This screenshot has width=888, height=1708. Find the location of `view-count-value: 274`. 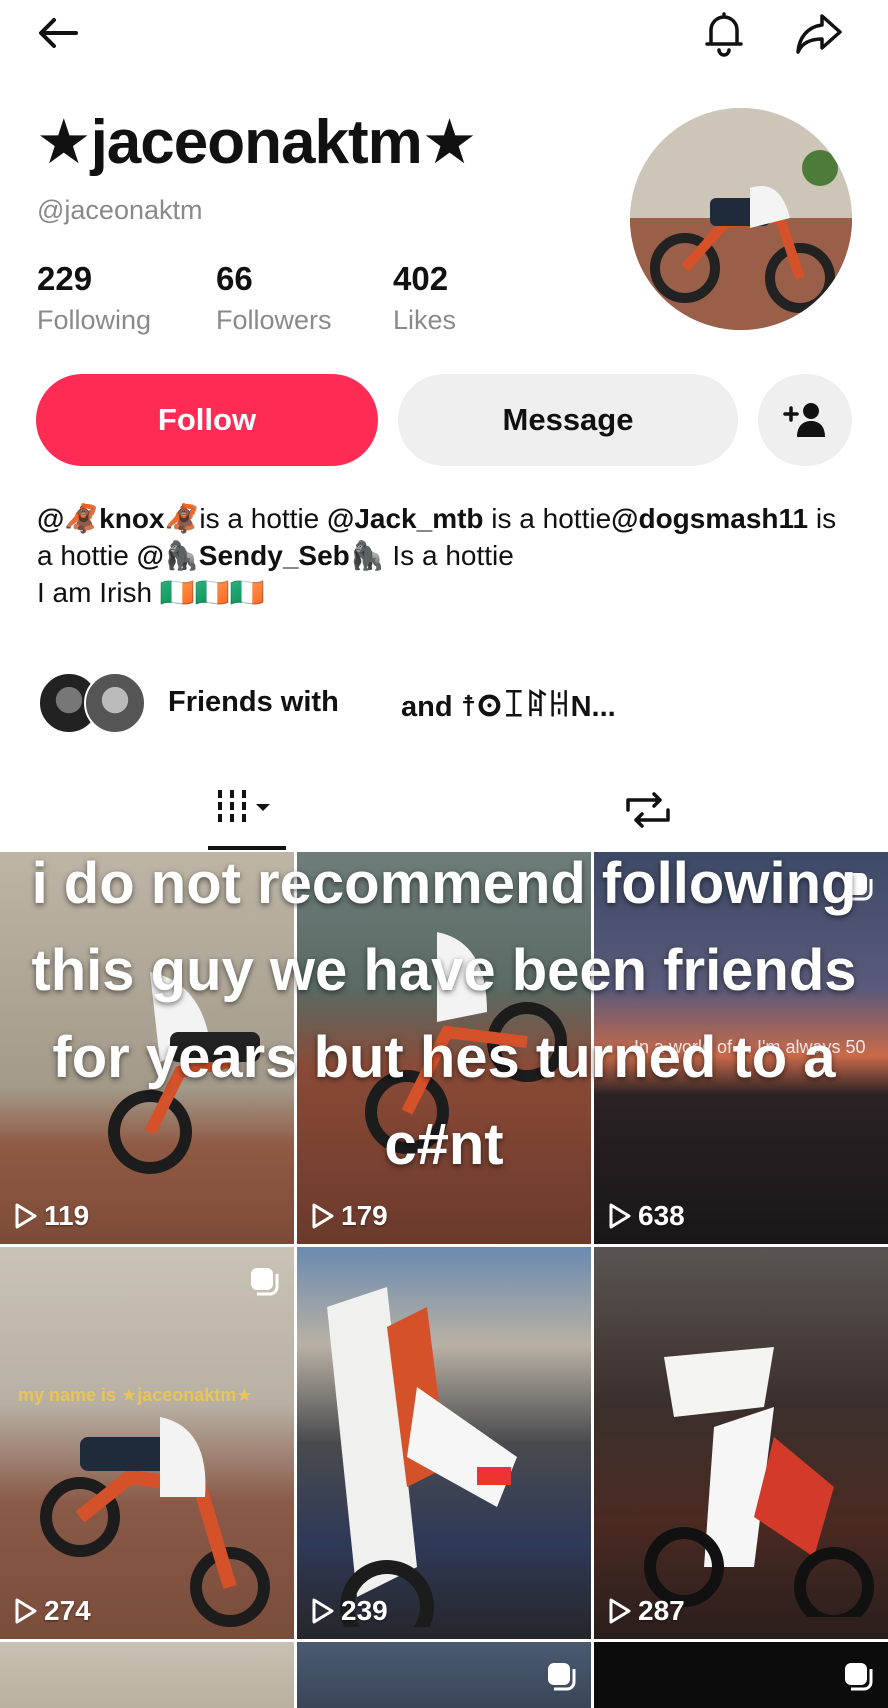

view-count-value: 274 is located at coordinates (67, 1610).